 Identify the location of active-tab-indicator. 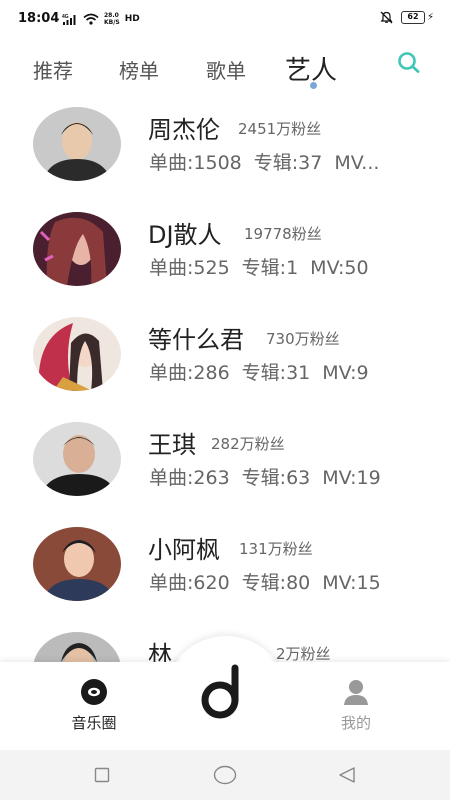
(313, 85).